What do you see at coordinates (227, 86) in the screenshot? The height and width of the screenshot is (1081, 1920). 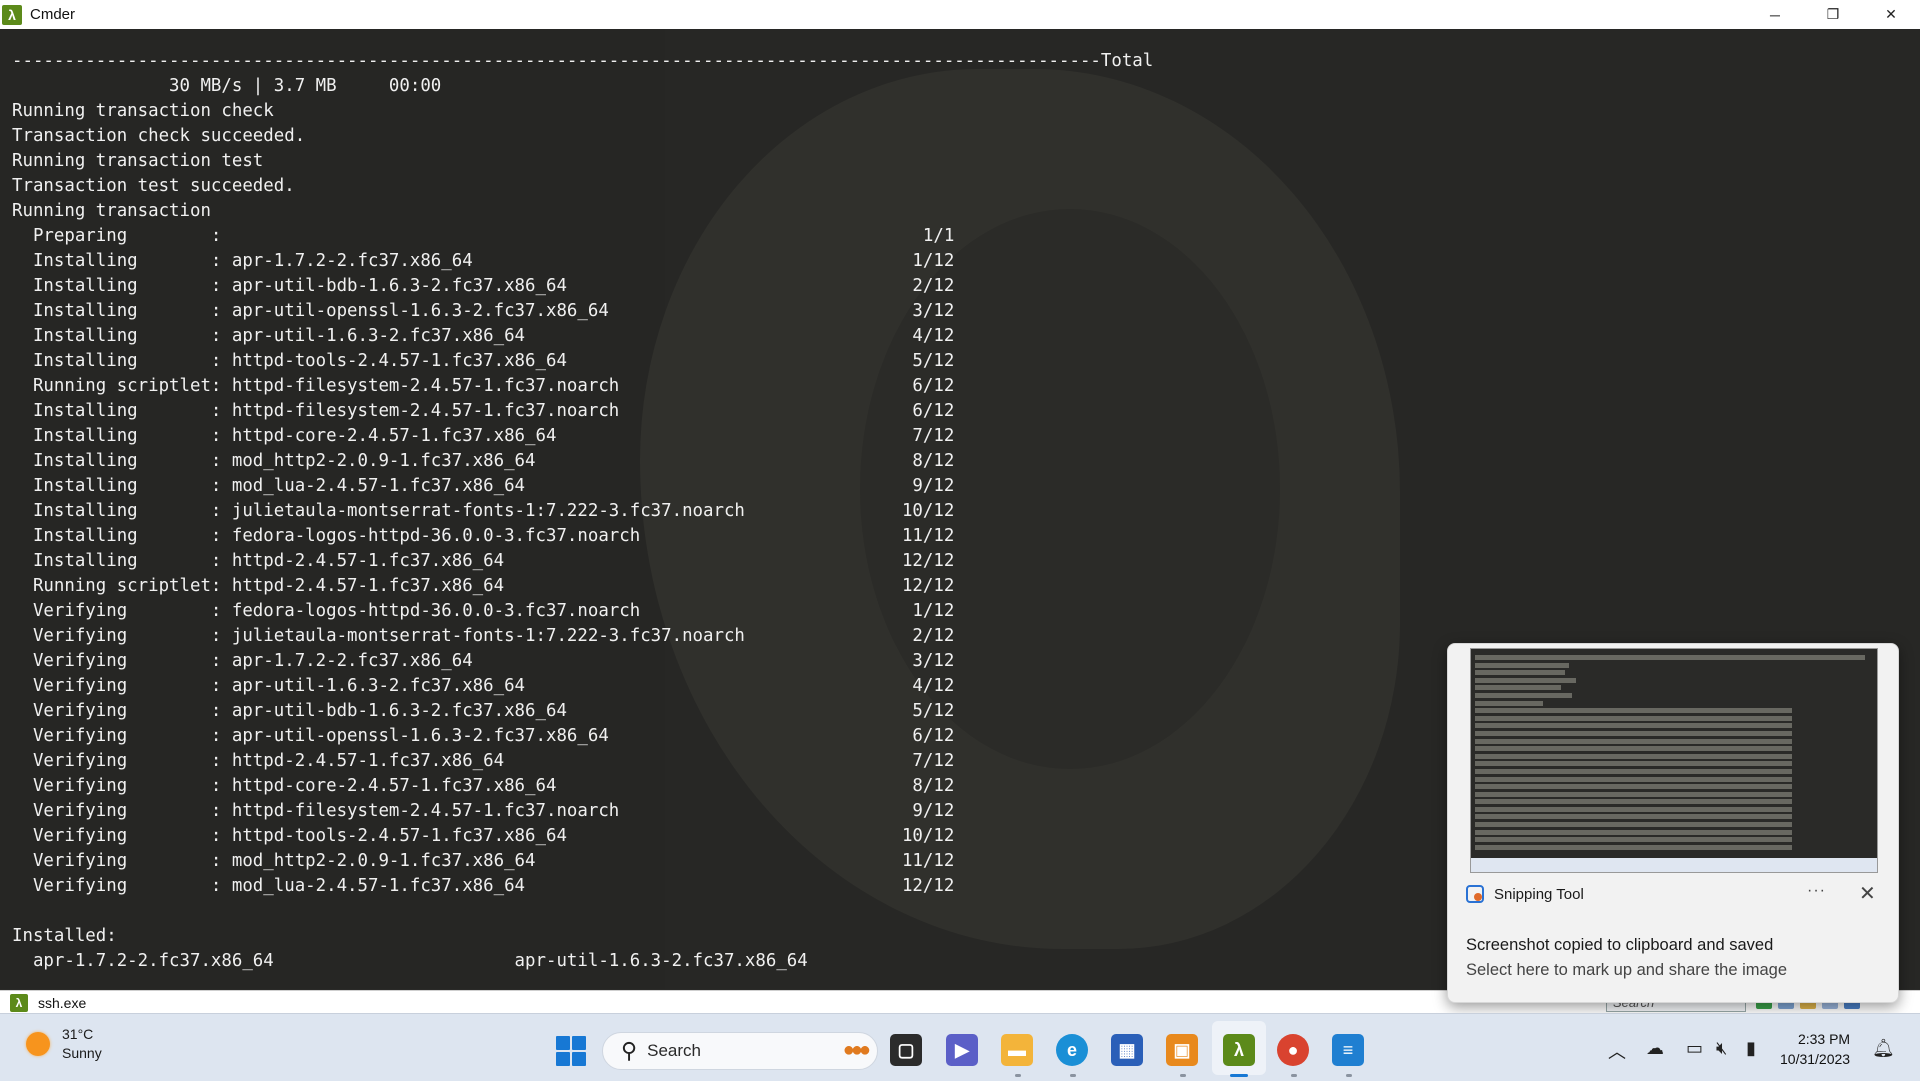 I see `terminal-line: 30 MB/s | 3.7 MB 00:00` at bounding box center [227, 86].